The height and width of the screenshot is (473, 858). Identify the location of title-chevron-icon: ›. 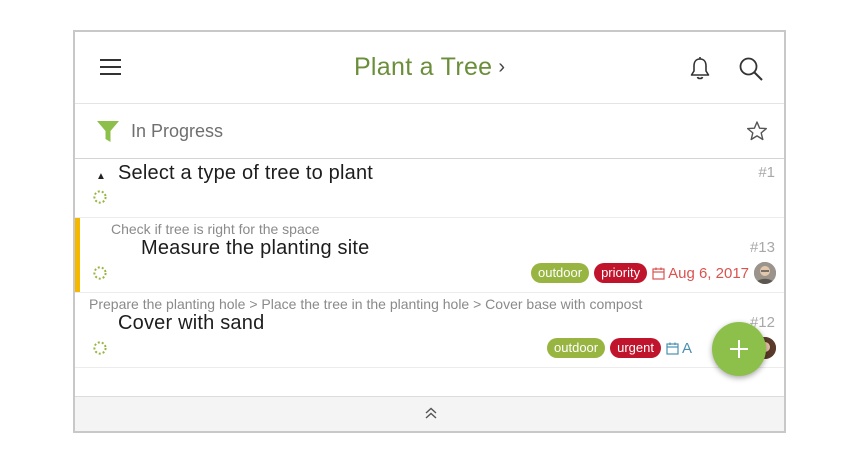
(501, 67).